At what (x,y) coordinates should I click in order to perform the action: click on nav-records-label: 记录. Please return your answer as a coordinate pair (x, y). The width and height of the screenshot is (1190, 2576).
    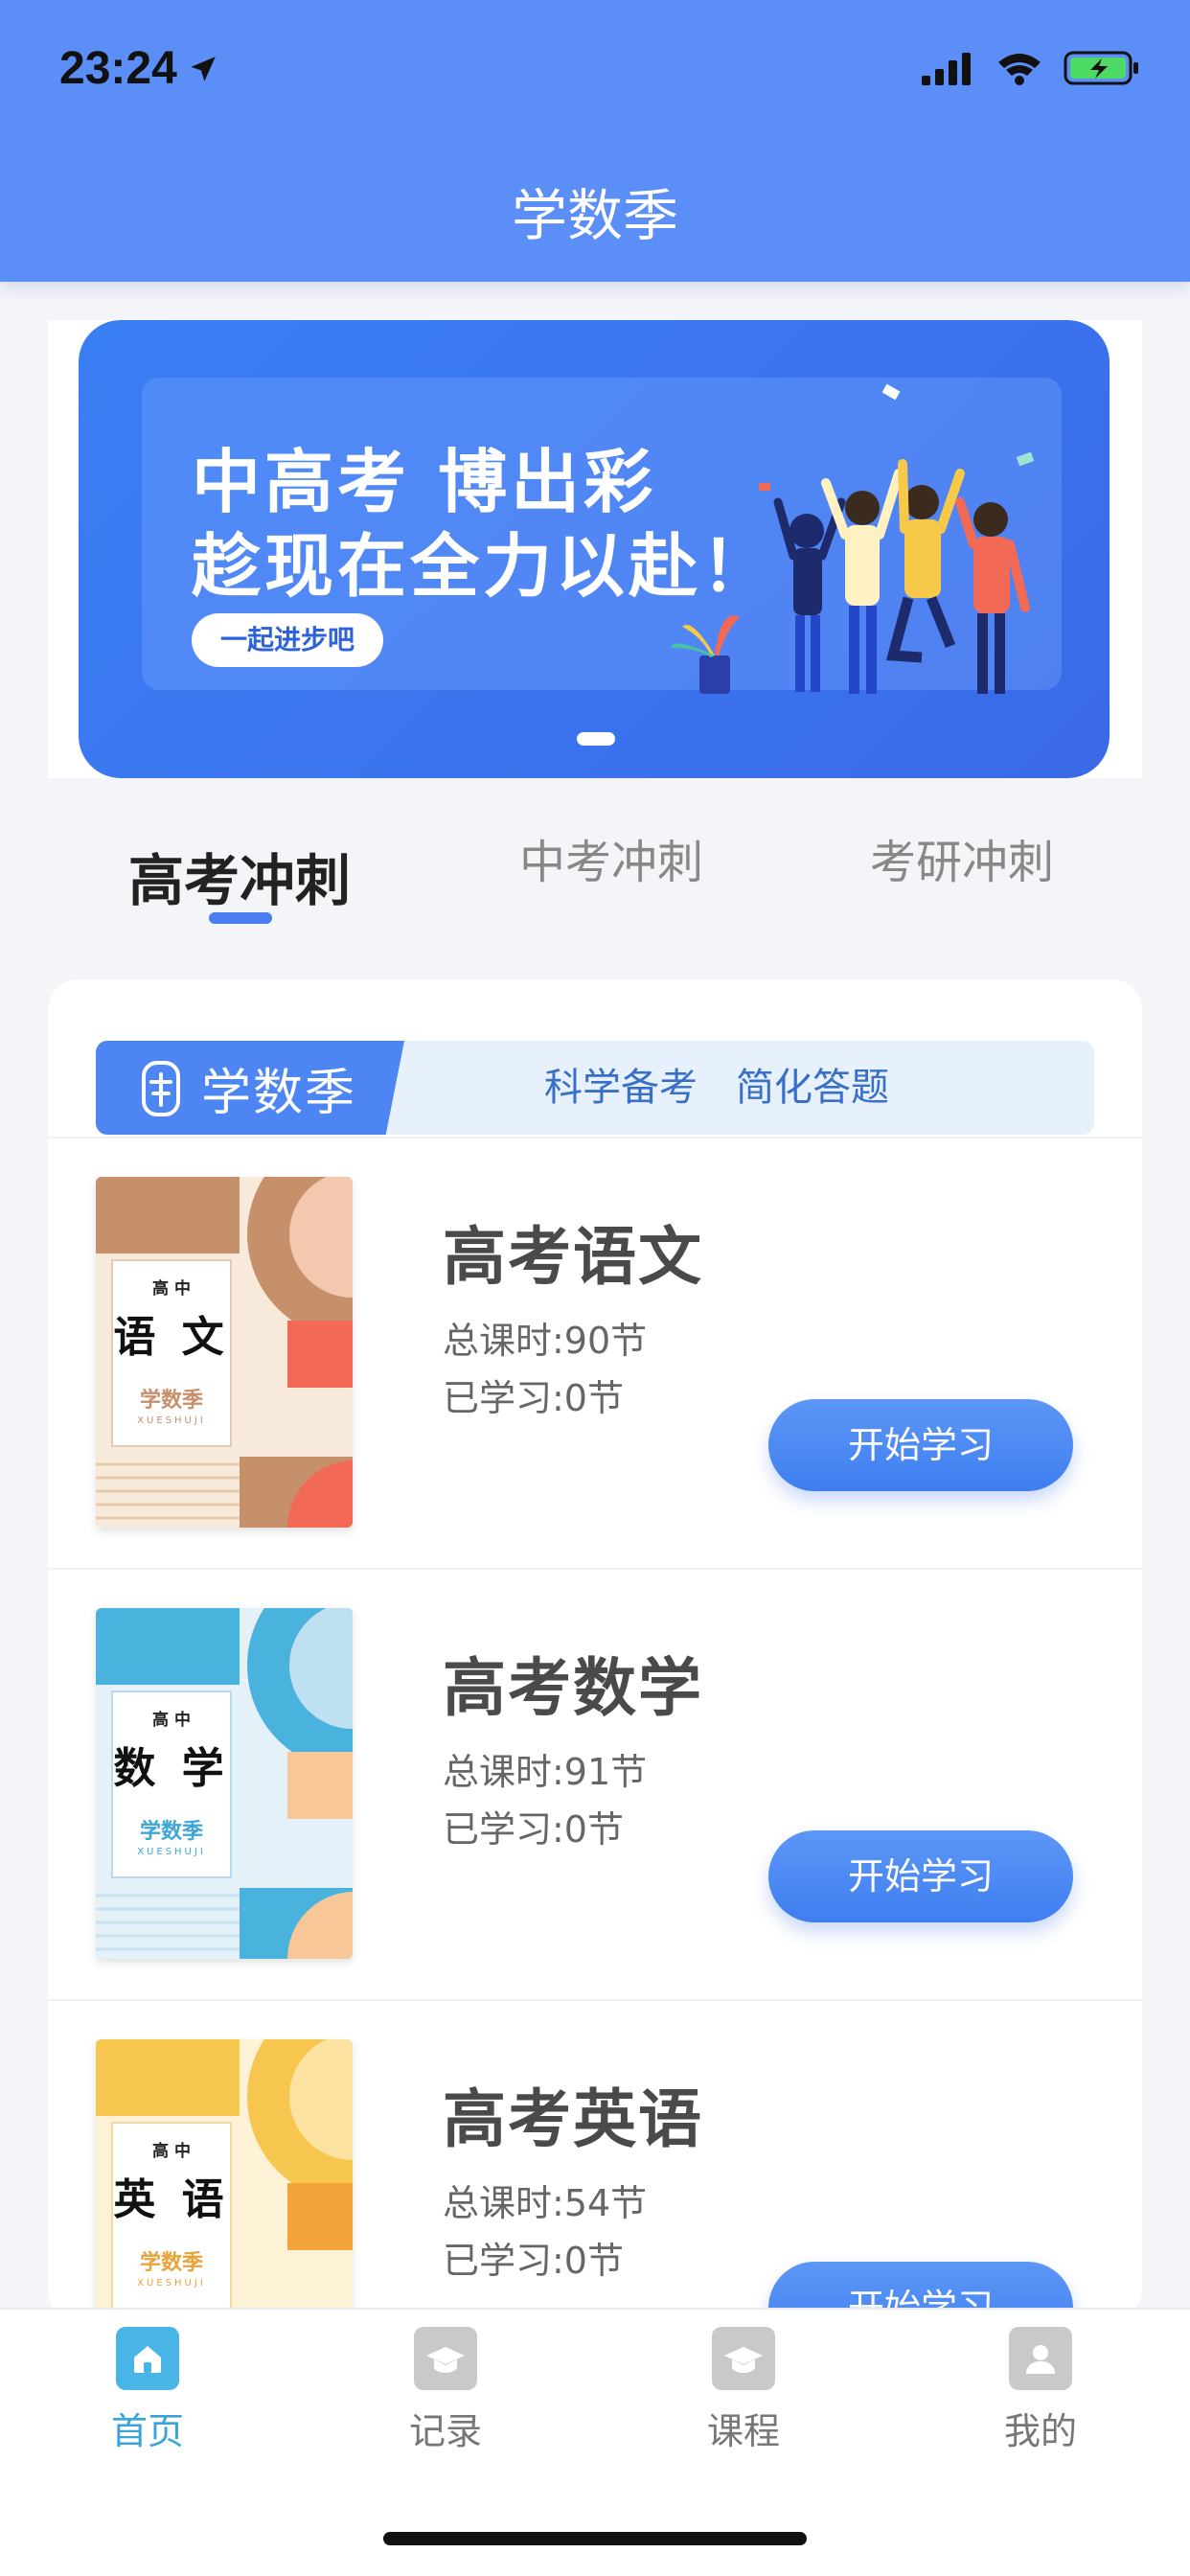
    Looking at the image, I should click on (445, 2431).